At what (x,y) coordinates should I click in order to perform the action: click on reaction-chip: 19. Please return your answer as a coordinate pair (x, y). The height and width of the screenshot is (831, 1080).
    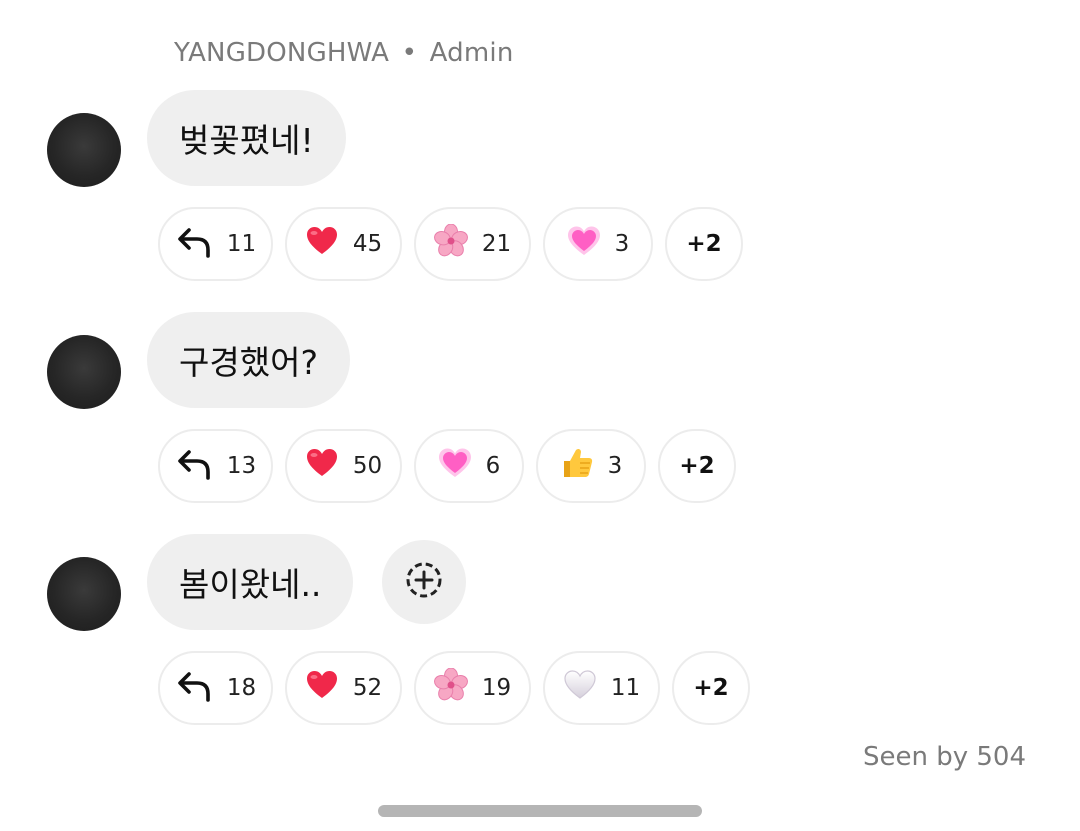
    Looking at the image, I should click on (472, 688).